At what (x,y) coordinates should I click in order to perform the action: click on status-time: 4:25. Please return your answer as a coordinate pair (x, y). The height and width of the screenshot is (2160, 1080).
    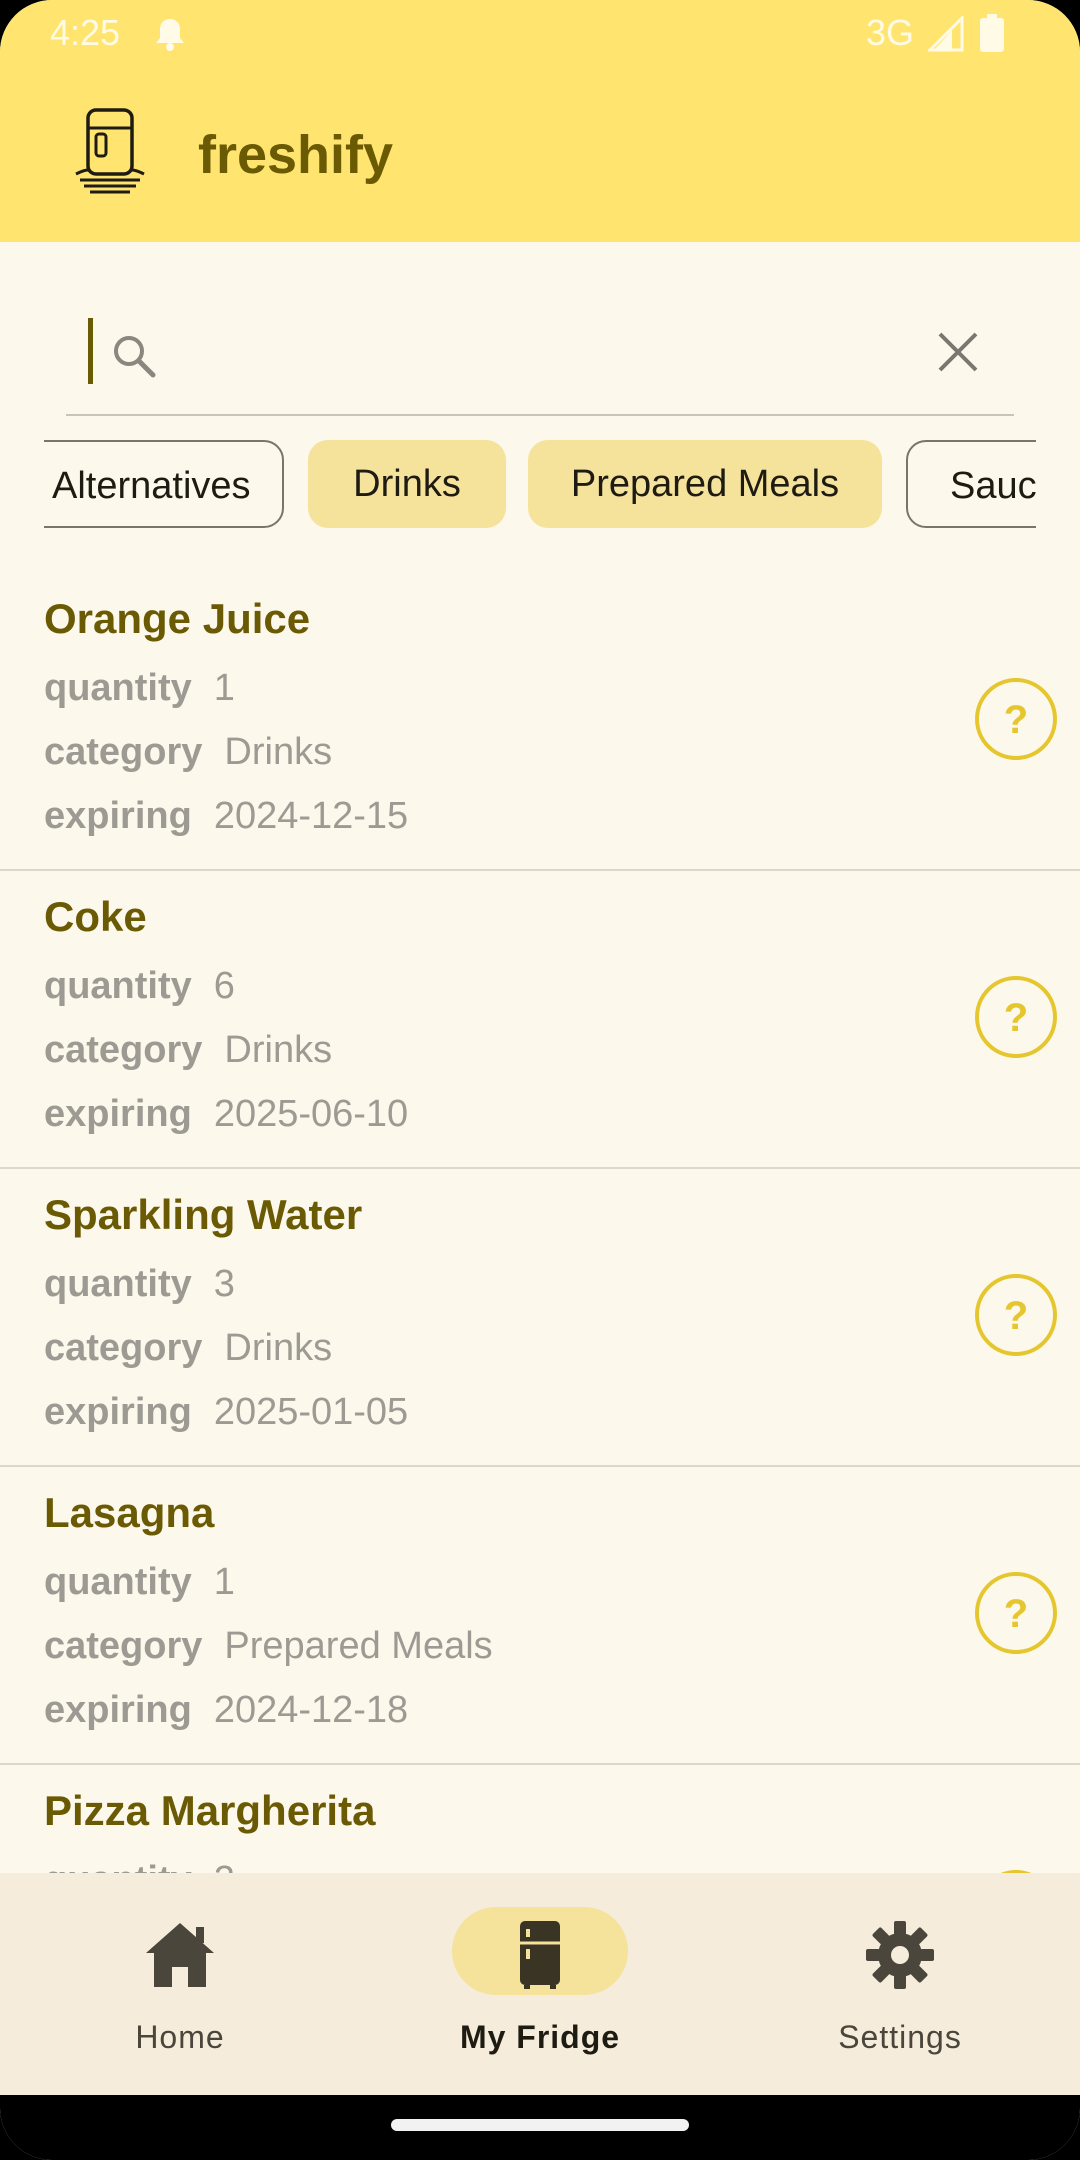
    Looking at the image, I should click on (85, 32).